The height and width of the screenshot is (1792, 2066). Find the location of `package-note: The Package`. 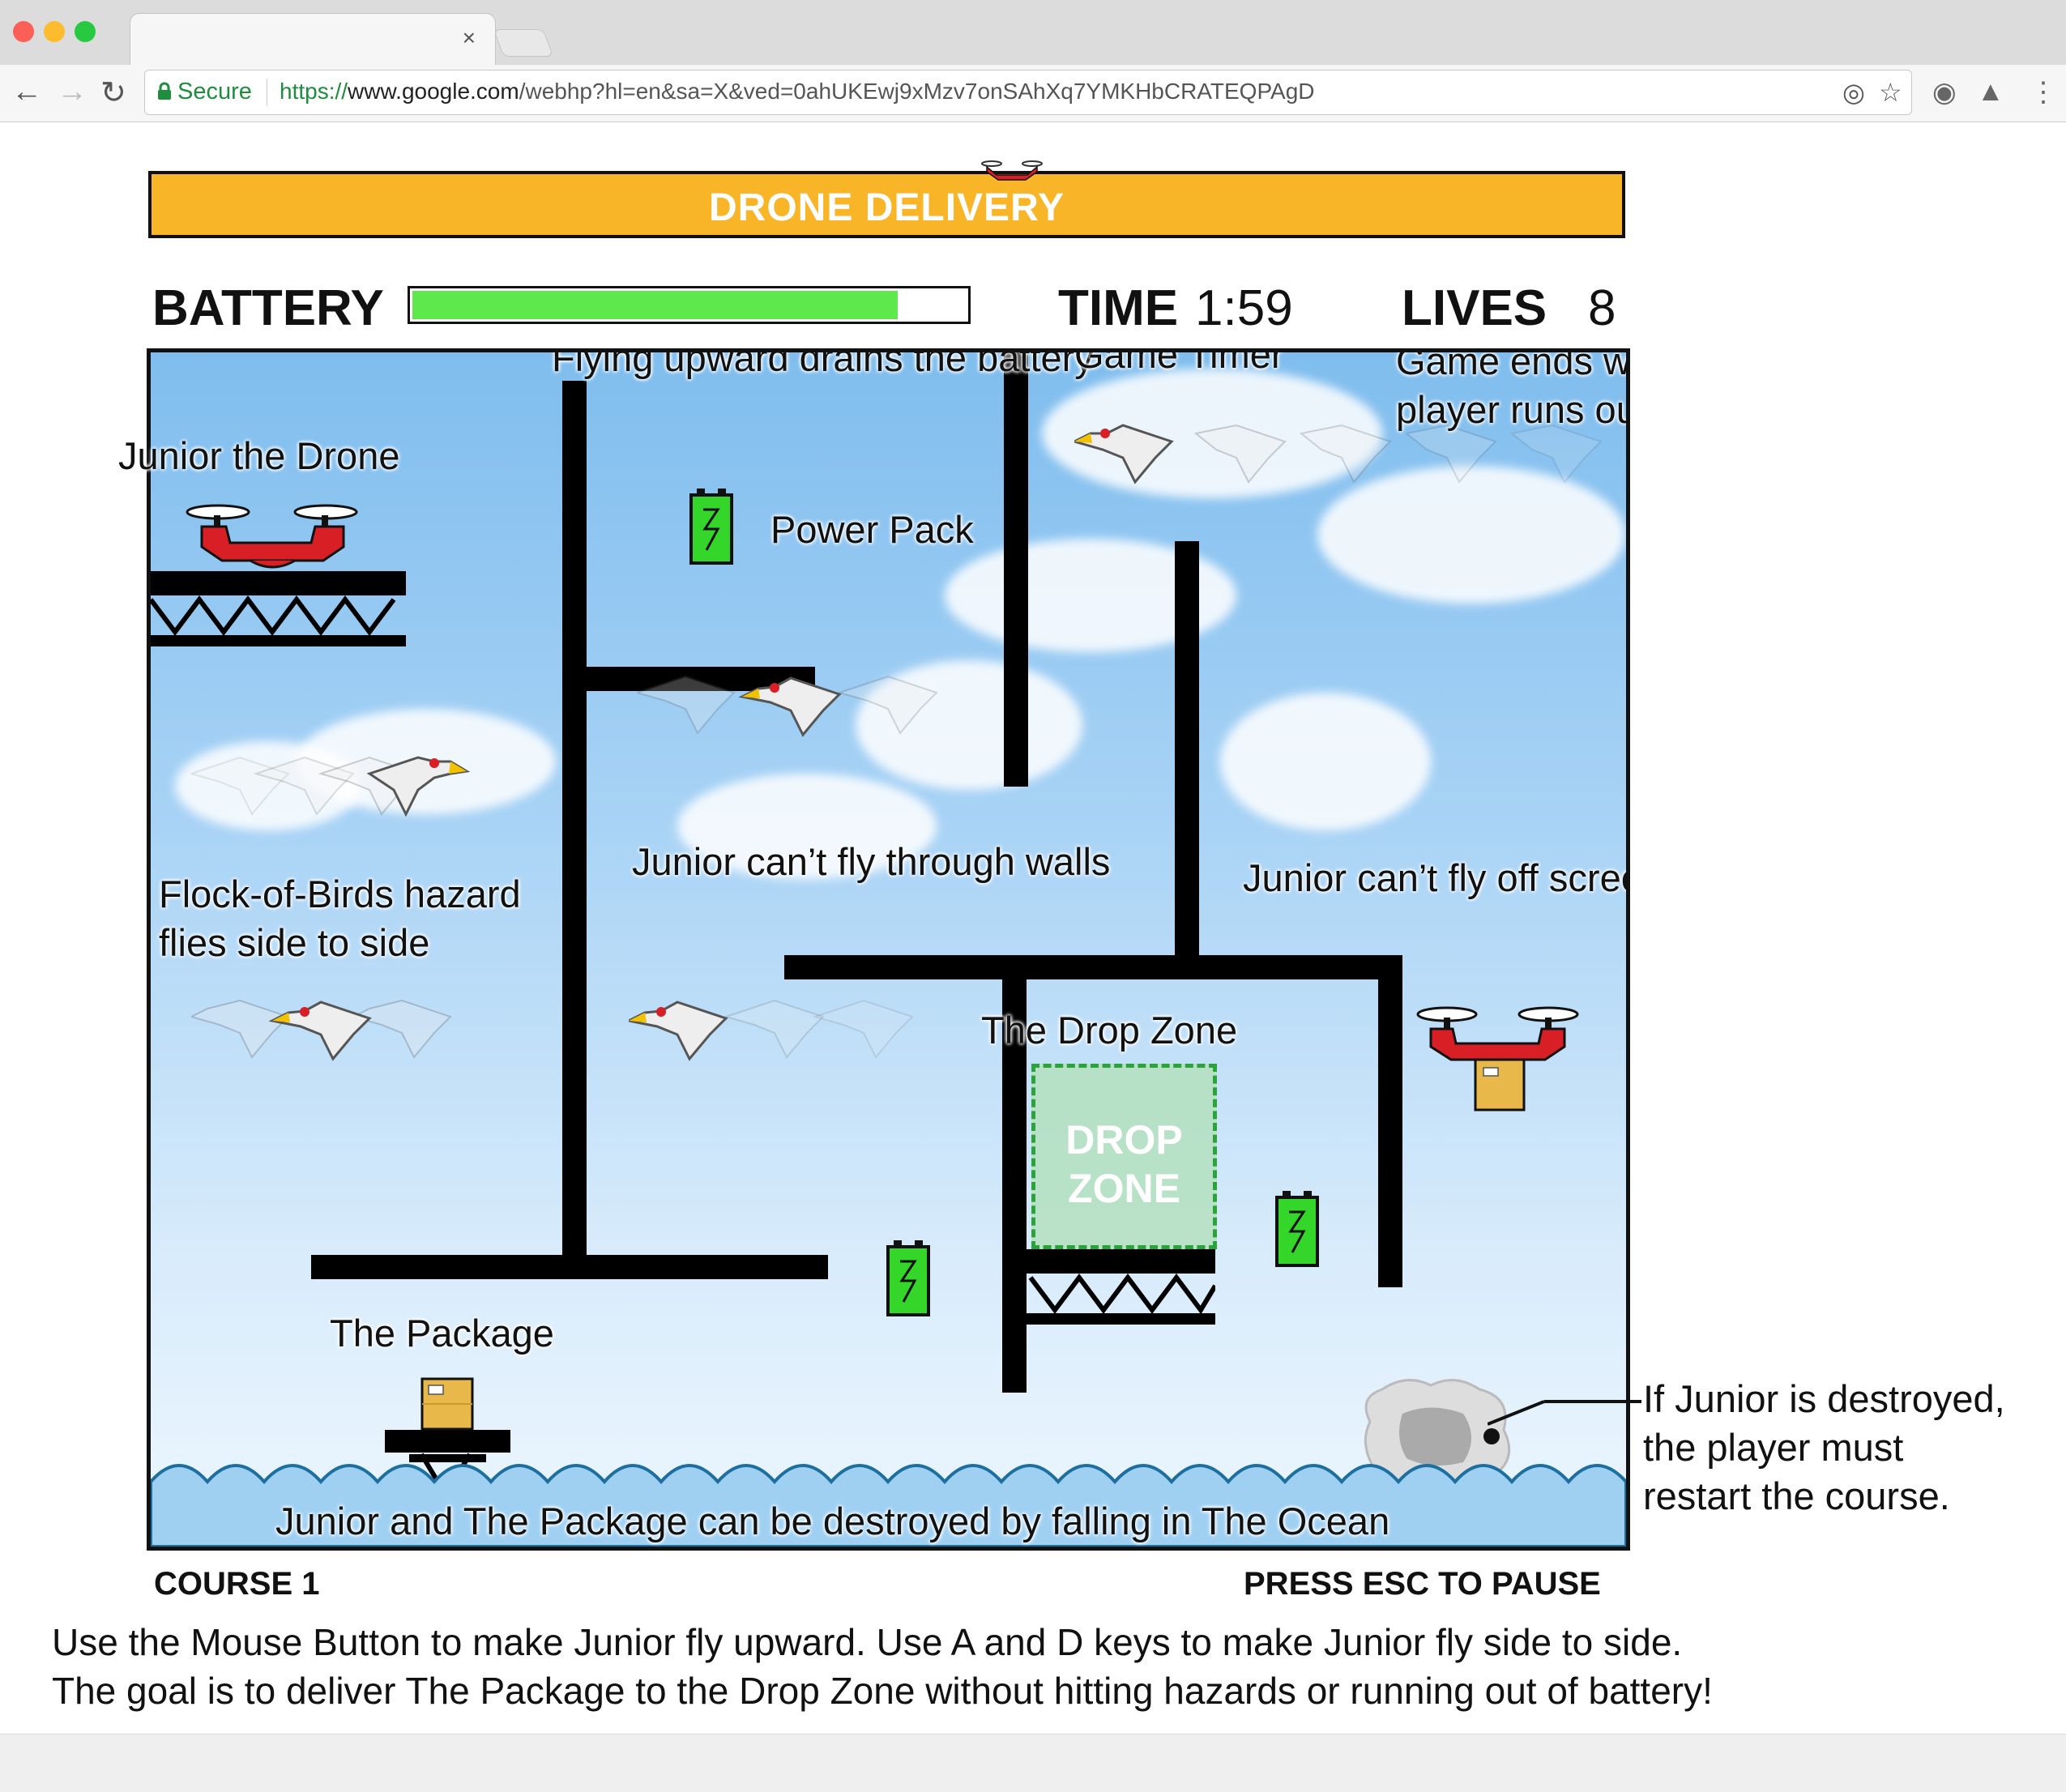

package-note: The Package is located at coordinates (442, 1333).